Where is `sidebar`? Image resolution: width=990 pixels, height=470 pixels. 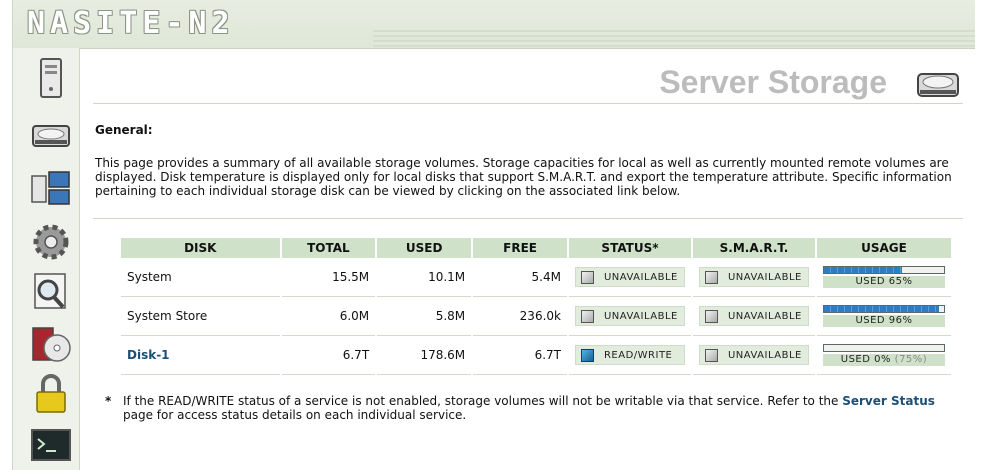
sidebar is located at coordinates (46, 259).